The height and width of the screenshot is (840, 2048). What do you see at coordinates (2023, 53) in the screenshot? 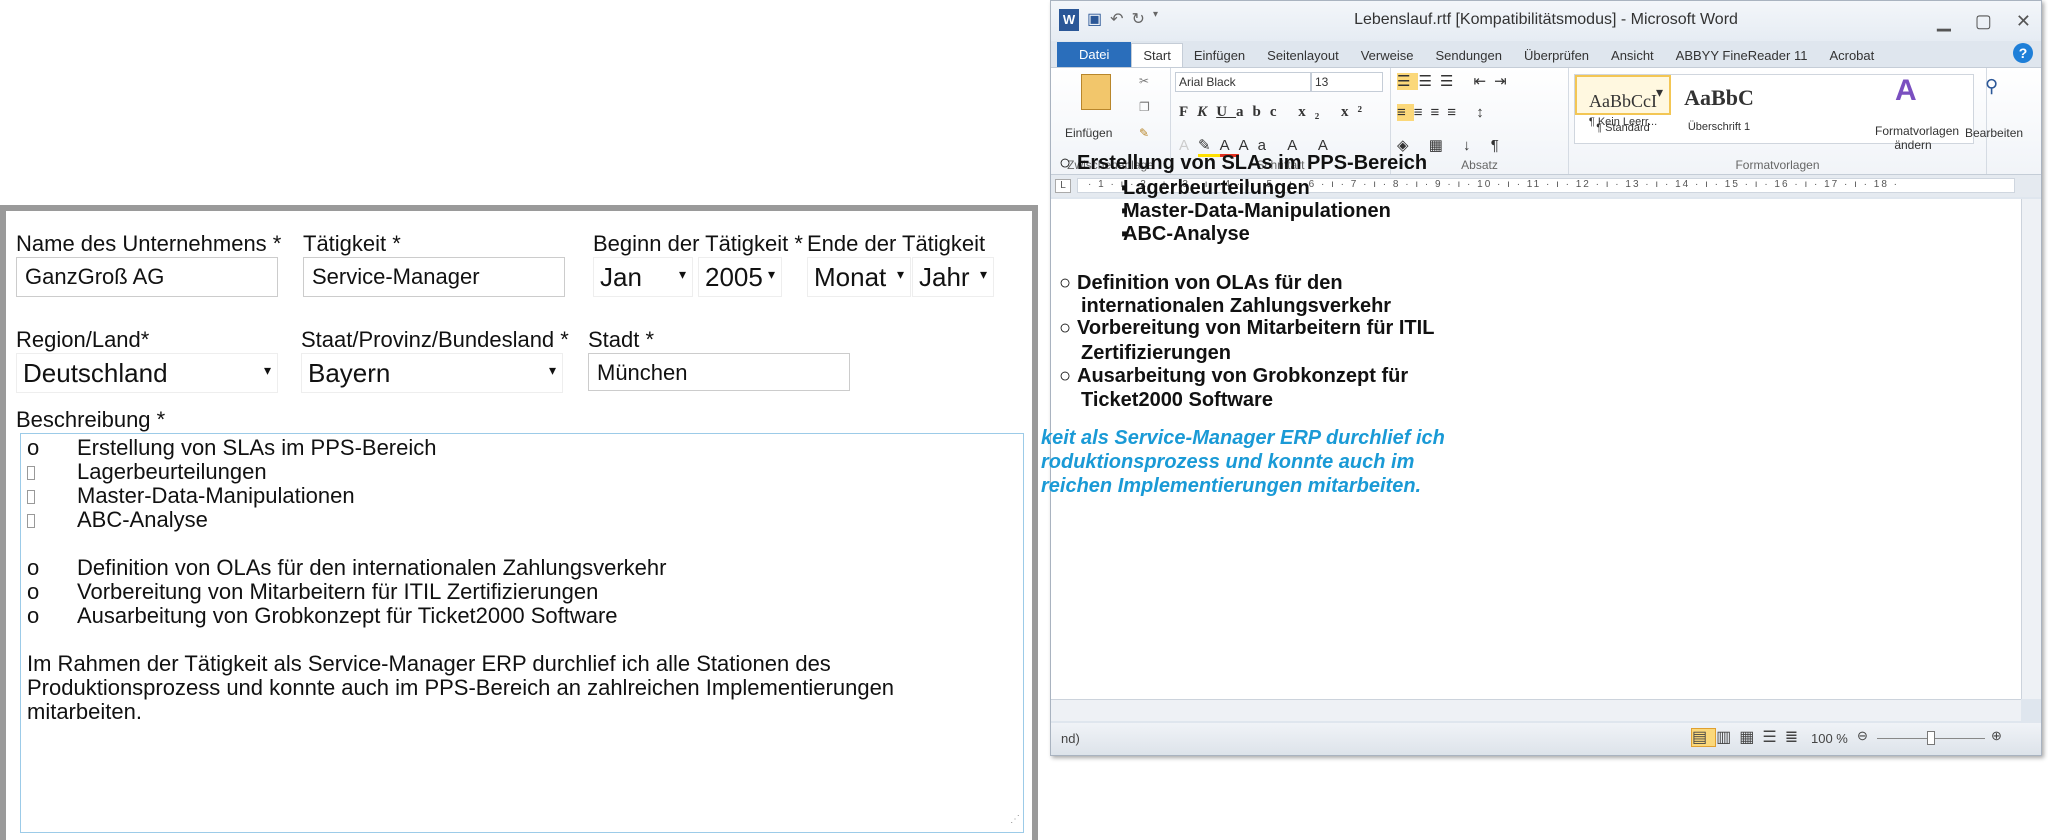
I see `help-icon: ?` at bounding box center [2023, 53].